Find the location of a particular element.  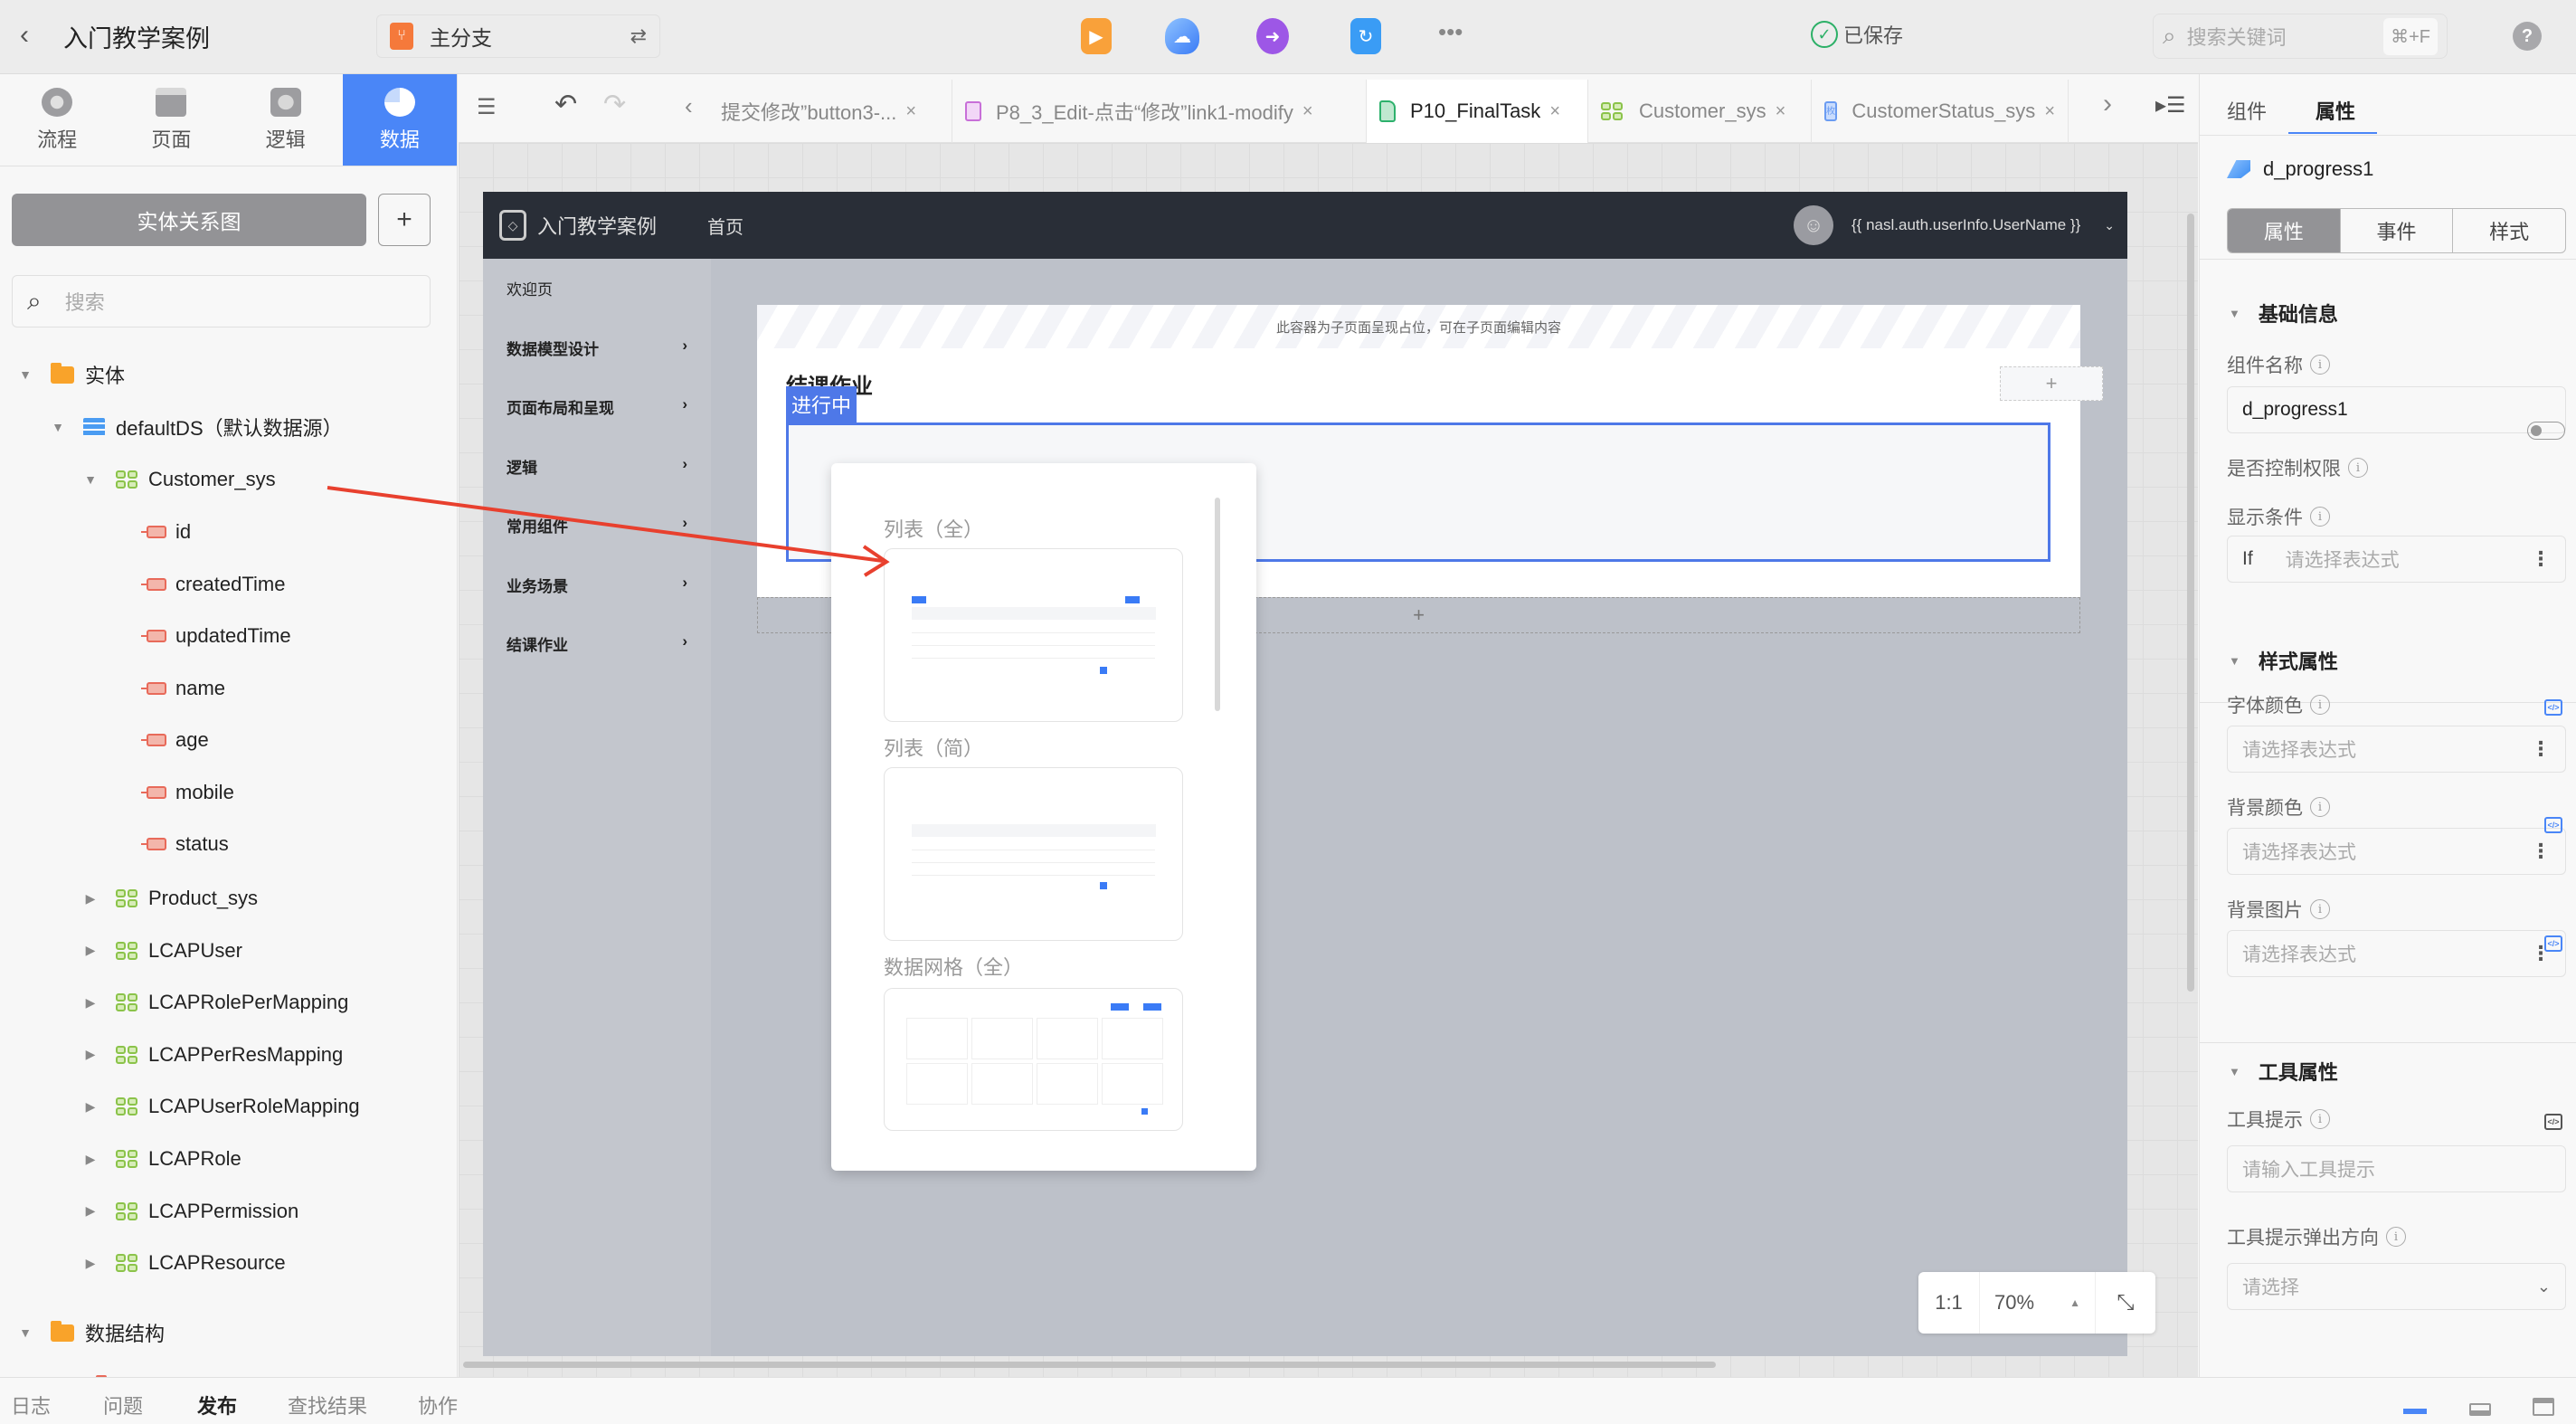

tab-list-menu-icon: ▸☰ is located at coordinates (2170, 105).